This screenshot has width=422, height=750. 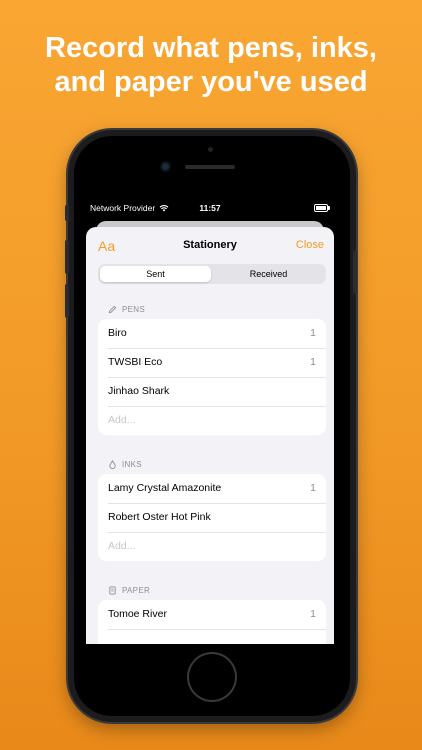 What do you see at coordinates (355, 272) in the screenshot?
I see `power-button` at bounding box center [355, 272].